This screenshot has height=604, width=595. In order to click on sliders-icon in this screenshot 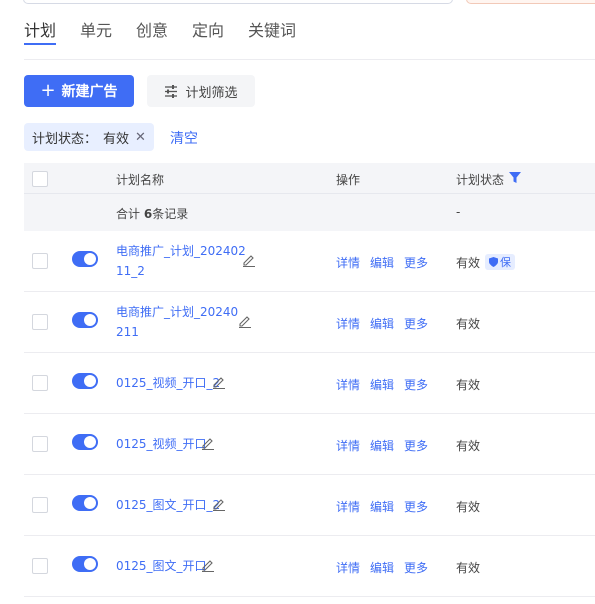, I will do `click(171, 91)`.